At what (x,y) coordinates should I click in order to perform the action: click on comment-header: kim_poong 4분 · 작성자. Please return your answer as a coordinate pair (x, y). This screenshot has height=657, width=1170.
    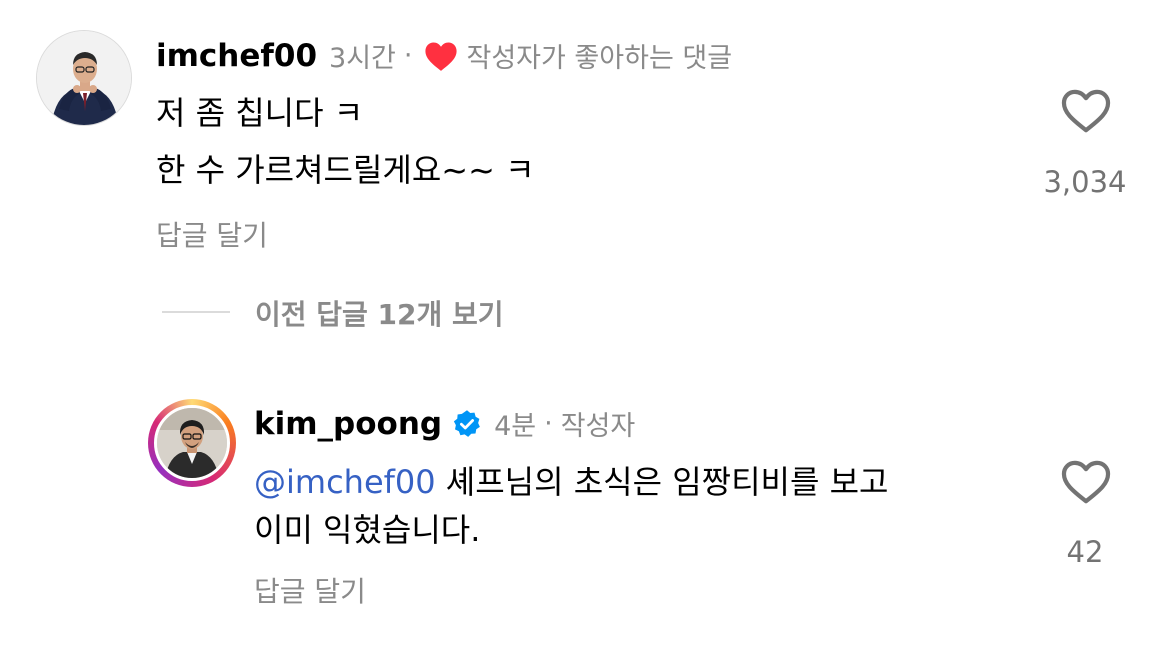
    Looking at the image, I should click on (444, 423).